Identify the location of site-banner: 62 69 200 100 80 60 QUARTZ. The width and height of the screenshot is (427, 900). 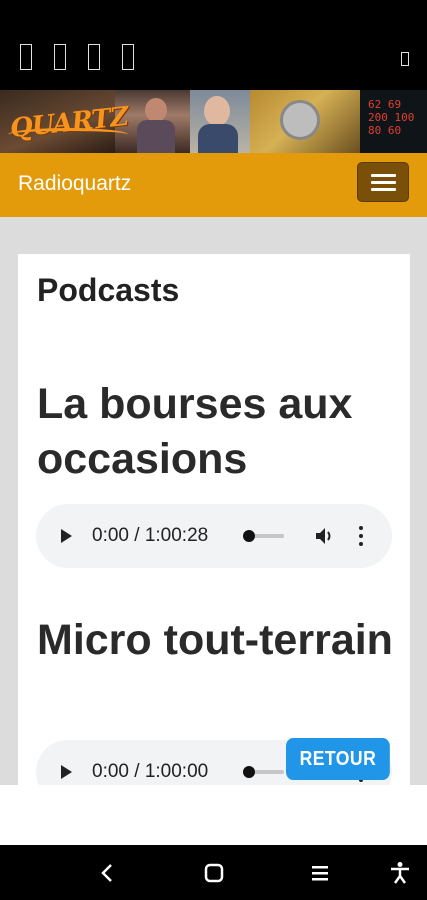
(213, 121).